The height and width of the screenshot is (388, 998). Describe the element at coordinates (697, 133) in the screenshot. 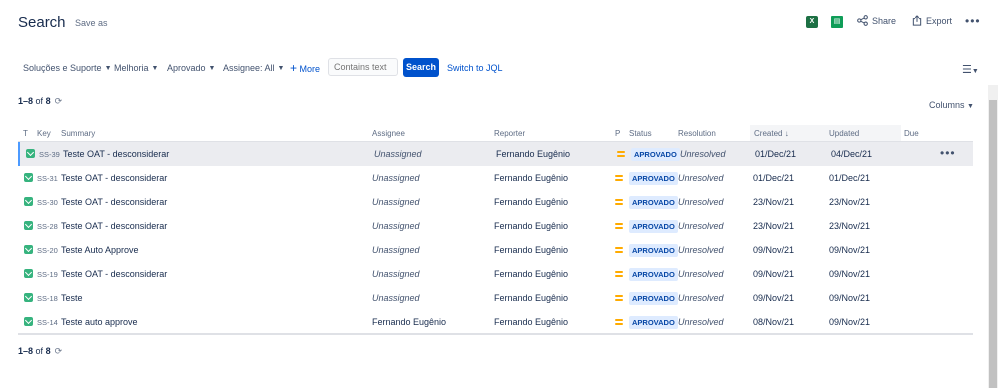

I see `col-resolution: Resolution` at that location.